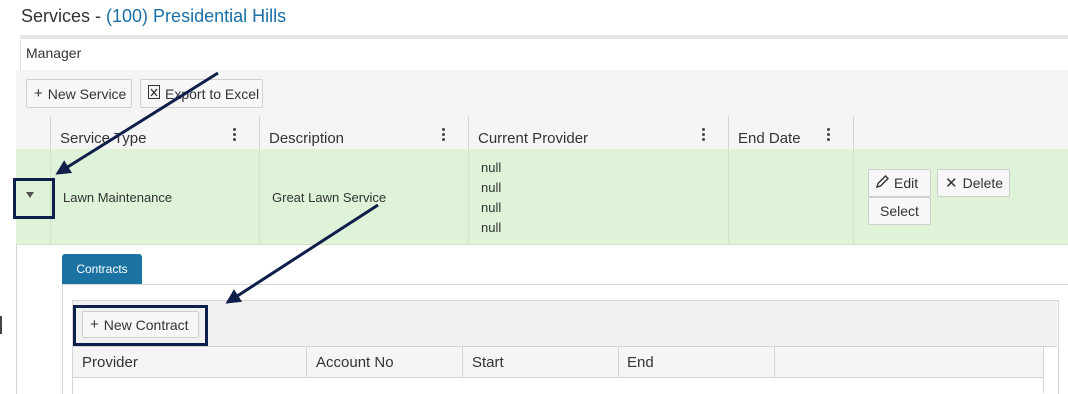 The height and width of the screenshot is (394, 1068). Describe the element at coordinates (302, 253) in the screenshot. I see `arrow-to-new-contract` at that location.